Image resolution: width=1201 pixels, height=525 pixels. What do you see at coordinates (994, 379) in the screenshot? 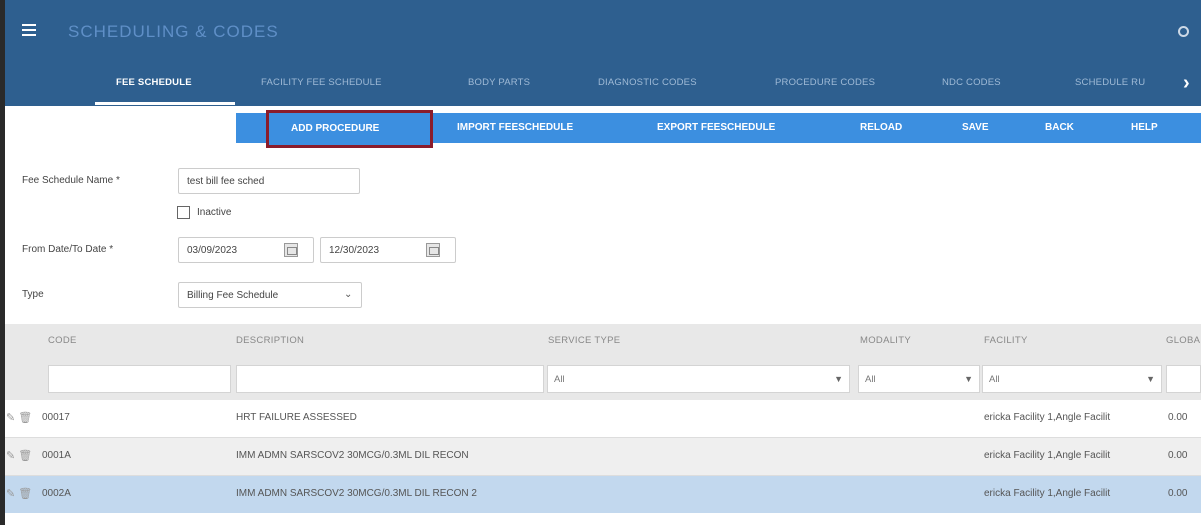
I see `facility-filter-value: All` at bounding box center [994, 379].